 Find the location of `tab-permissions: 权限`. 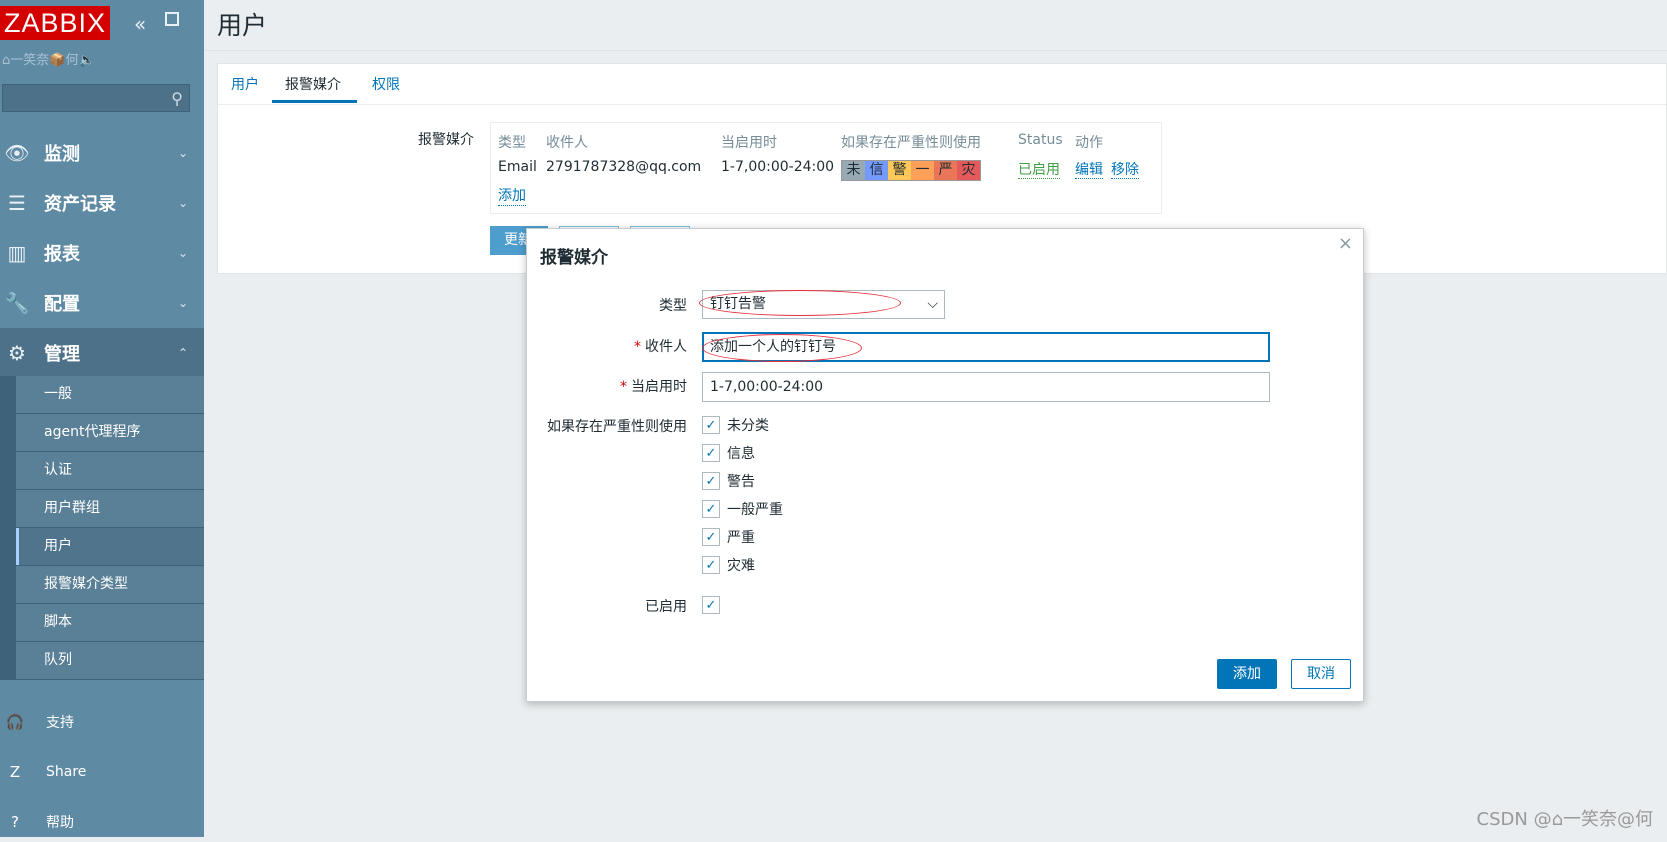

tab-permissions: 权限 is located at coordinates (386, 84).